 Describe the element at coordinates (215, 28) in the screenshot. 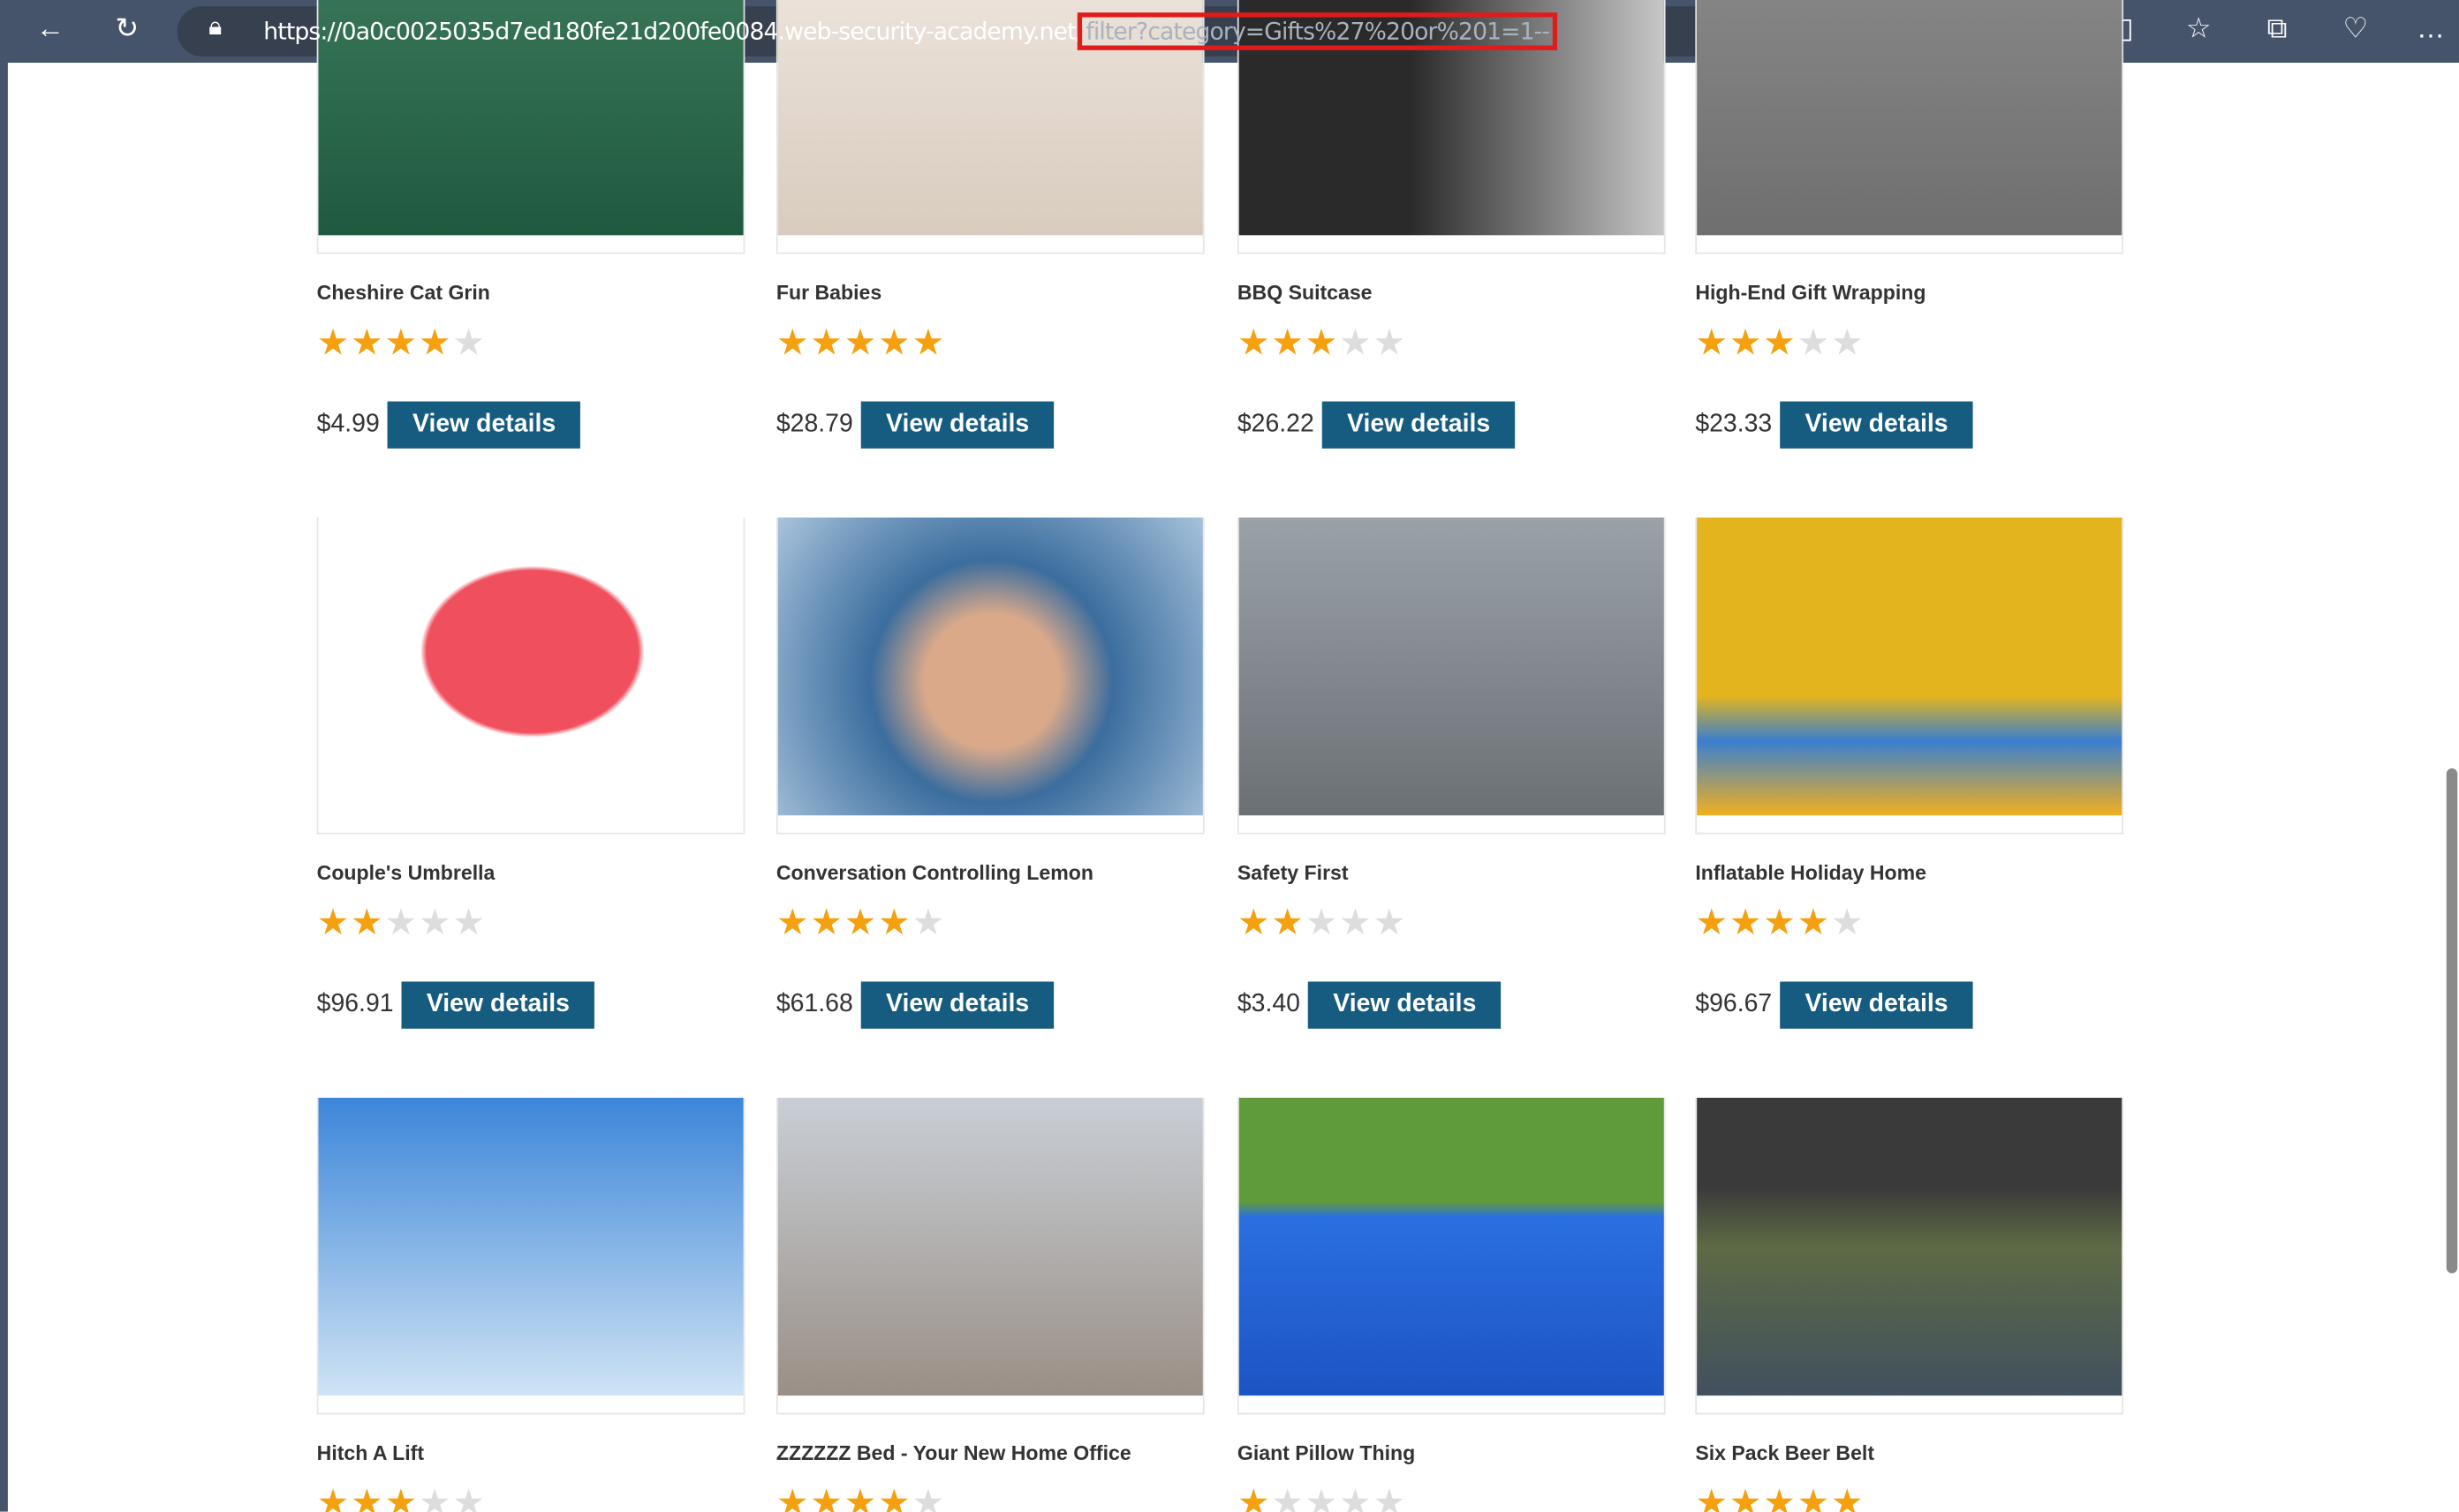

I see `lock-icon: 🔒︎` at that location.